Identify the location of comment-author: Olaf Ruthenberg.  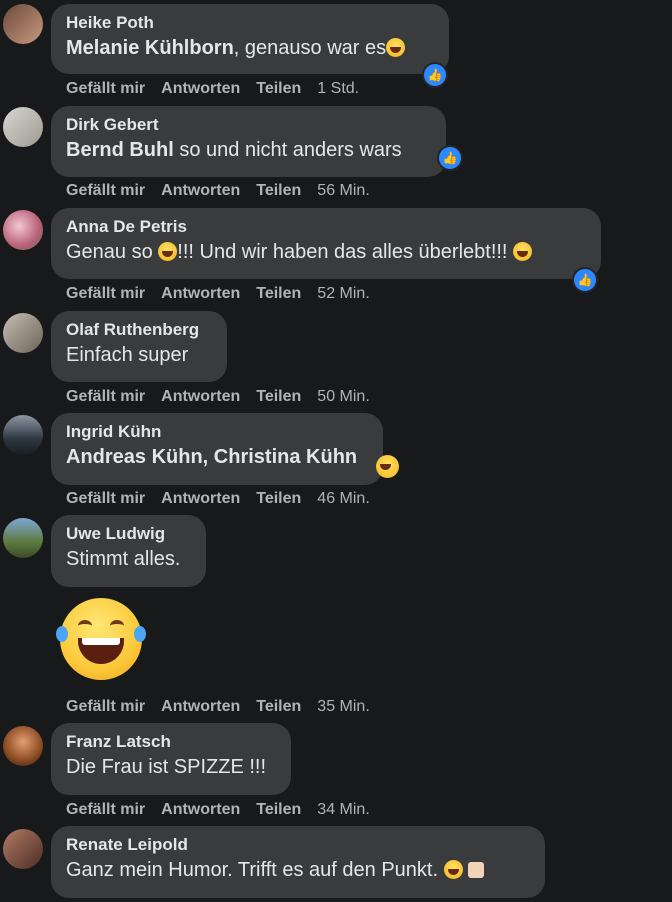
(139, 330).